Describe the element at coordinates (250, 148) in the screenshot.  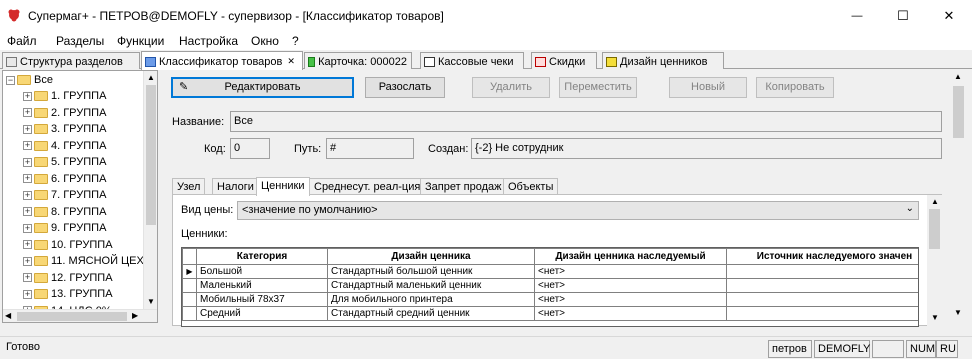
I see `code-field: 0` at that location.